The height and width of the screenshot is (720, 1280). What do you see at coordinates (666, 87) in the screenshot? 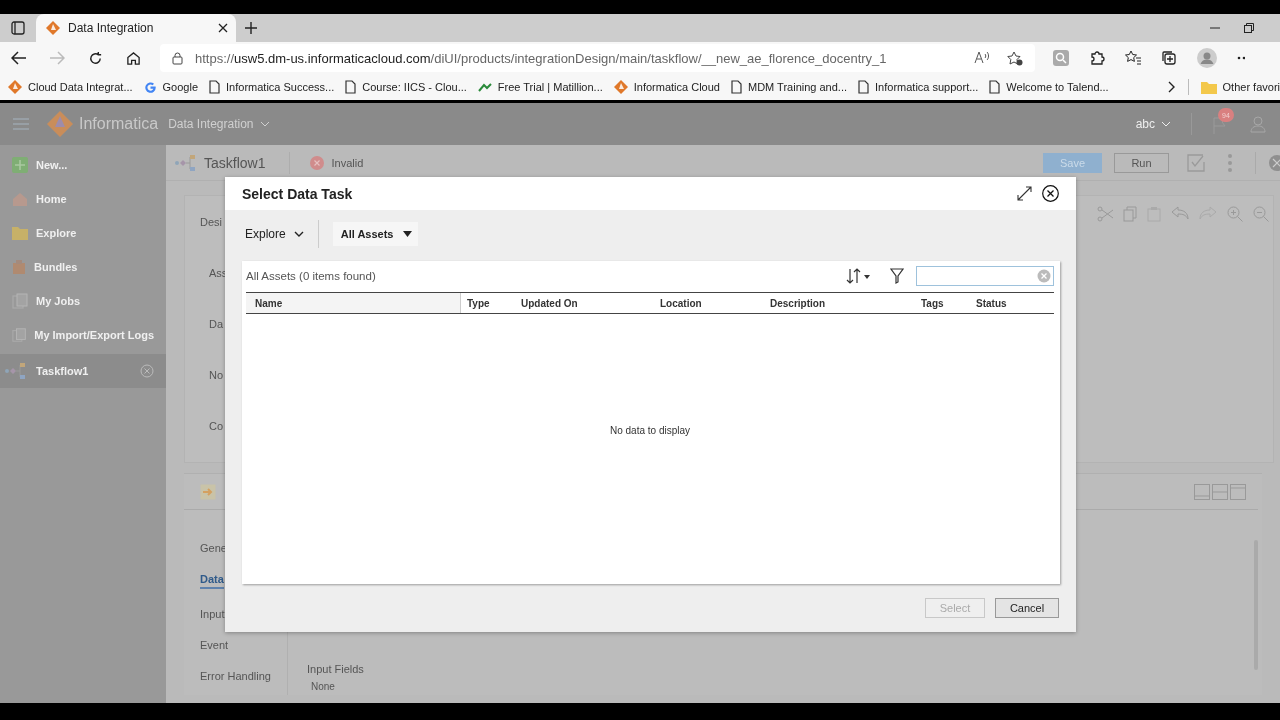
I see `bookmark-link: Informatica Cloud` at bounding box center [666, 87].